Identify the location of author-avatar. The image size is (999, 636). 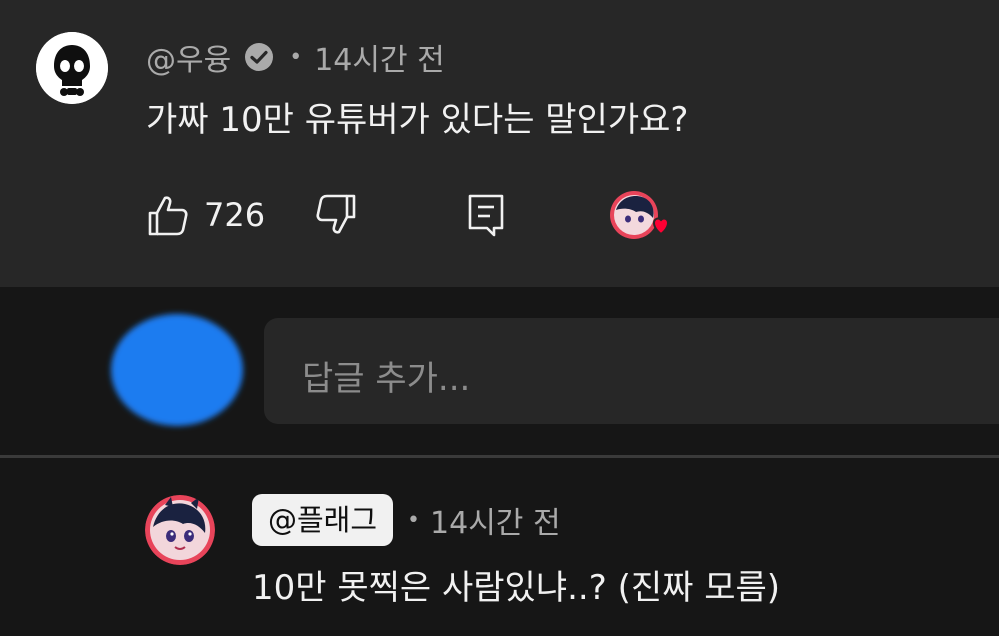
(72, 68).